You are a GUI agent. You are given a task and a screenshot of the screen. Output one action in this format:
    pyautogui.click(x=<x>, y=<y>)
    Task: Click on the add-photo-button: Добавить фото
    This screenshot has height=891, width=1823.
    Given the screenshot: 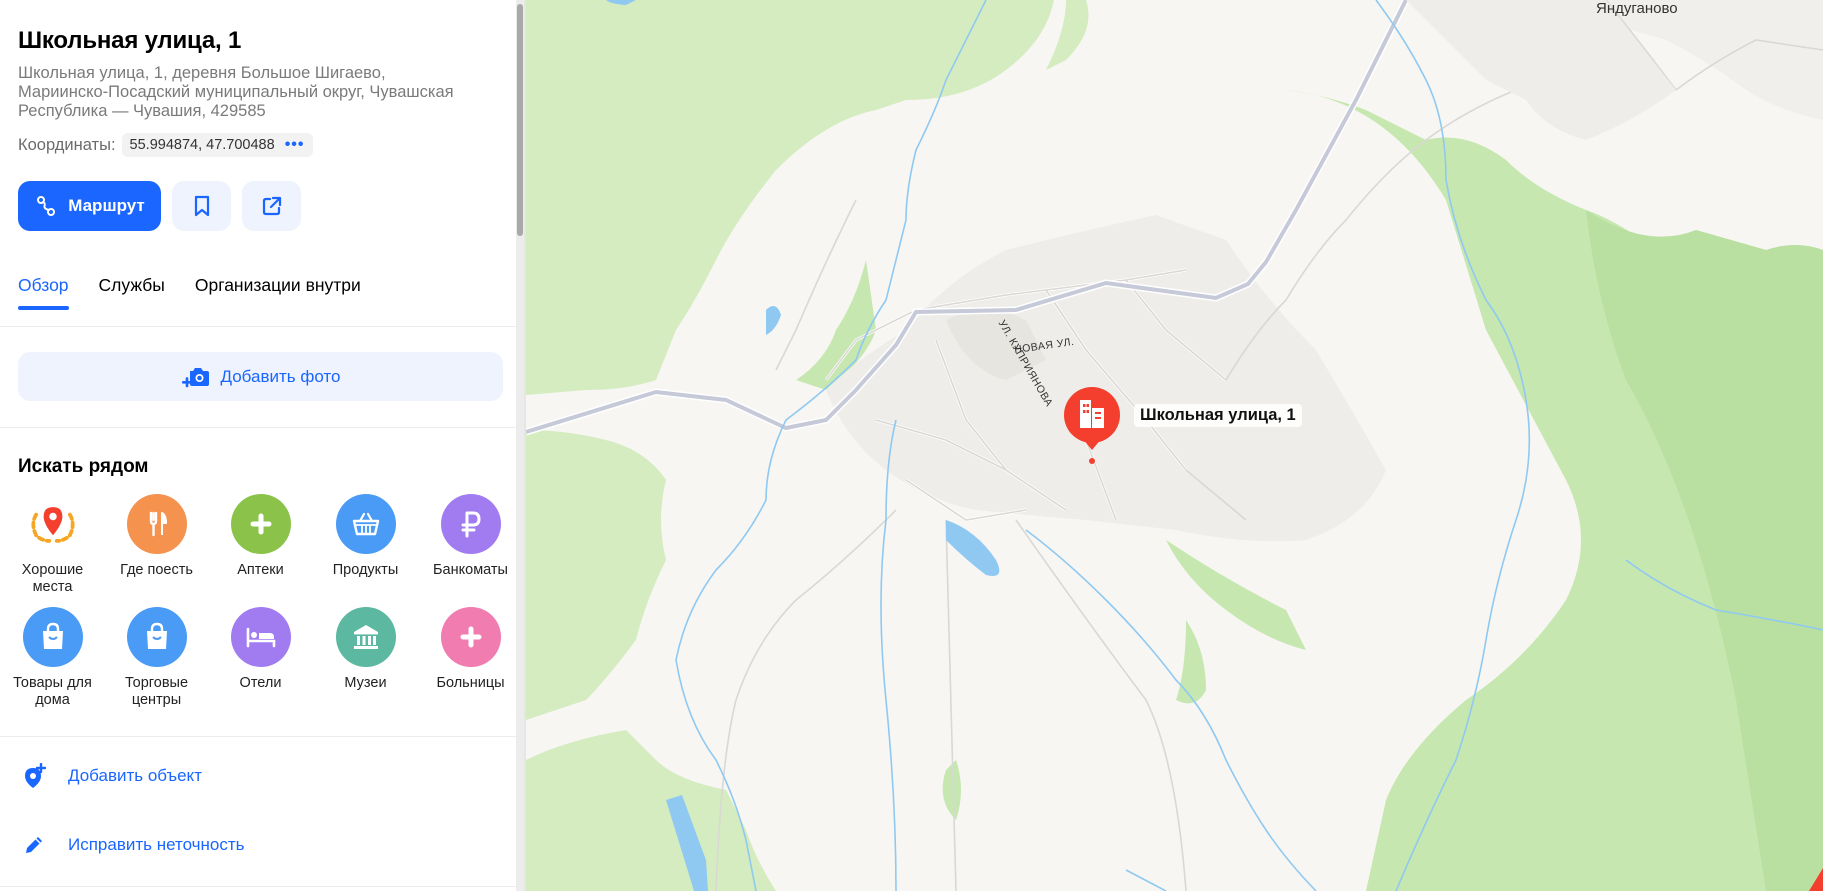 What is the action you would take?
    pyautogui.click(x=260, y=376)
    